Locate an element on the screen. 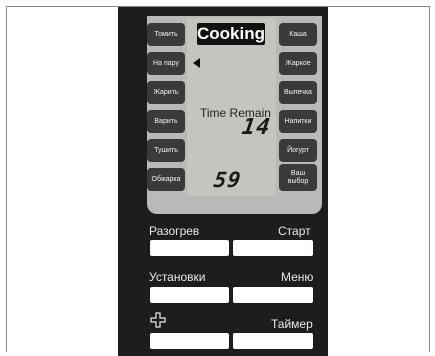 This screenshot has width=435, height=356. time-value-secondary: 59 is located at coordinates (227, 180).